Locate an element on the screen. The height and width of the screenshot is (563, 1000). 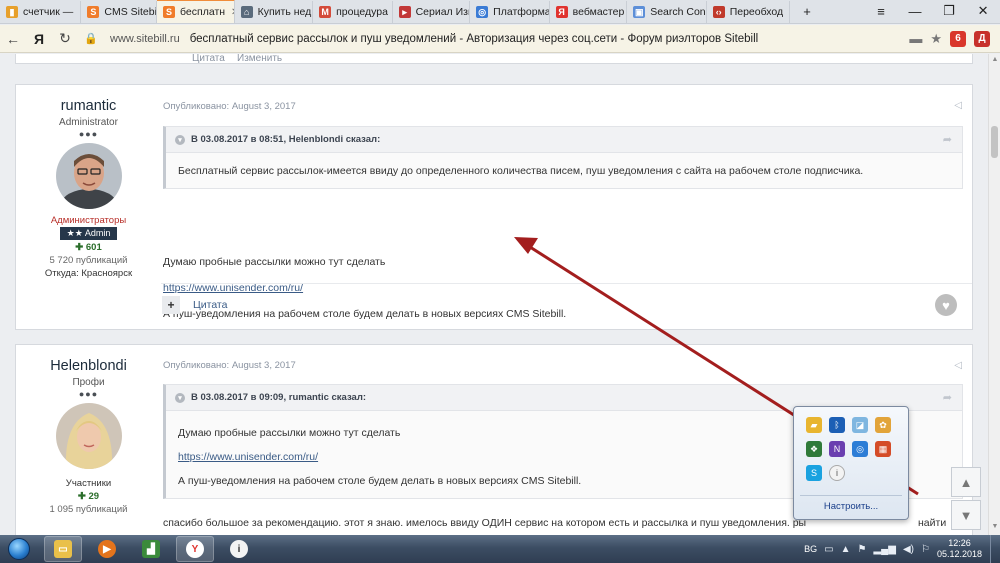
start-button is located at coordinates (19, 549).